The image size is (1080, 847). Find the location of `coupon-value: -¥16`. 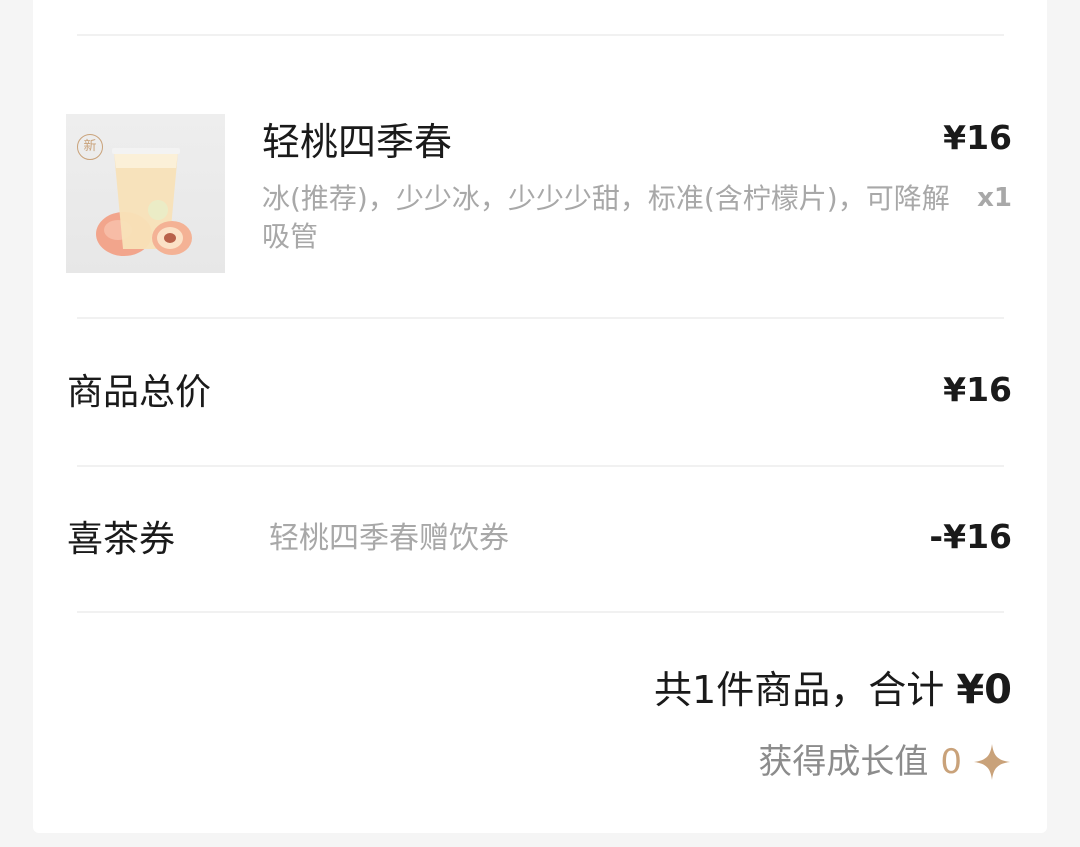

coupon-value: -¥16 is located at coordinates (970, 536).